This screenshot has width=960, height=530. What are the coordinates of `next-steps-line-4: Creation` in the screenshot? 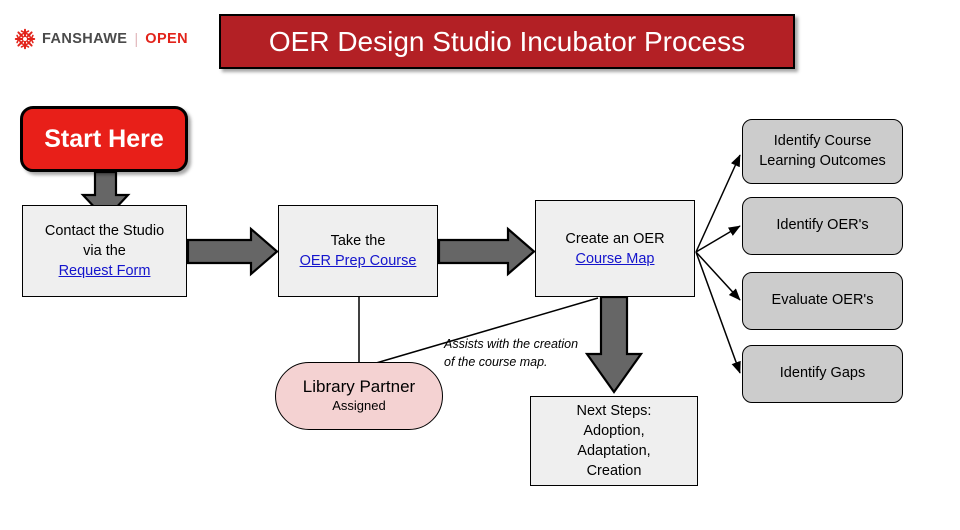 It's located at (614, 471).